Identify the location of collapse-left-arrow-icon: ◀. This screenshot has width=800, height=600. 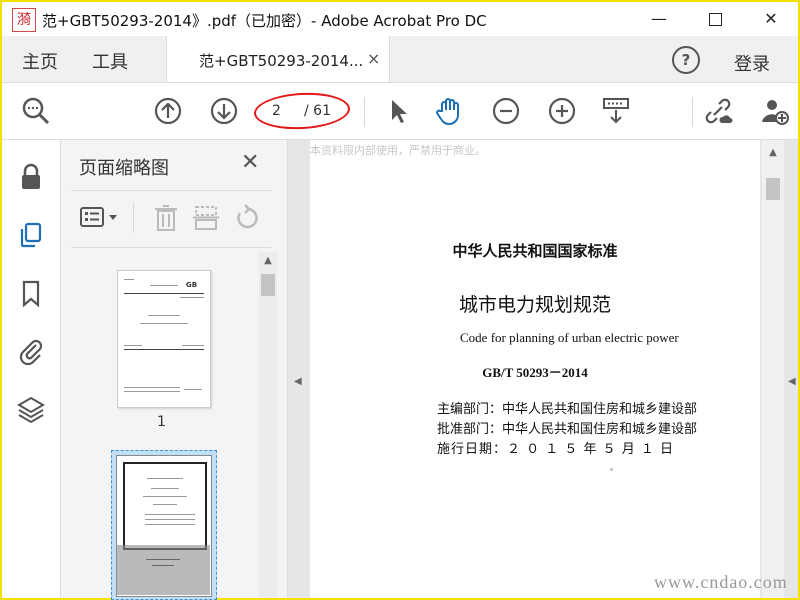
(298, 381).